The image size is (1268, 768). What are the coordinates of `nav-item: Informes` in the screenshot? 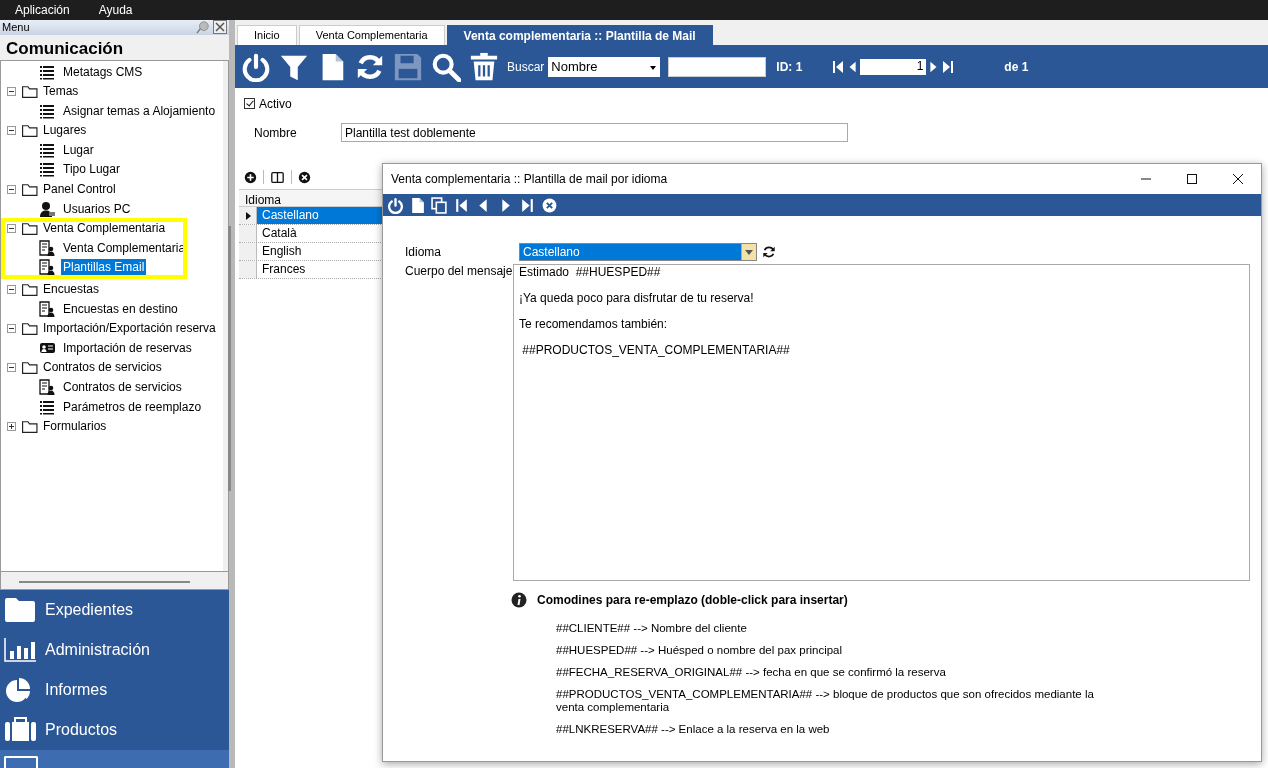 It's located at (114, 690).